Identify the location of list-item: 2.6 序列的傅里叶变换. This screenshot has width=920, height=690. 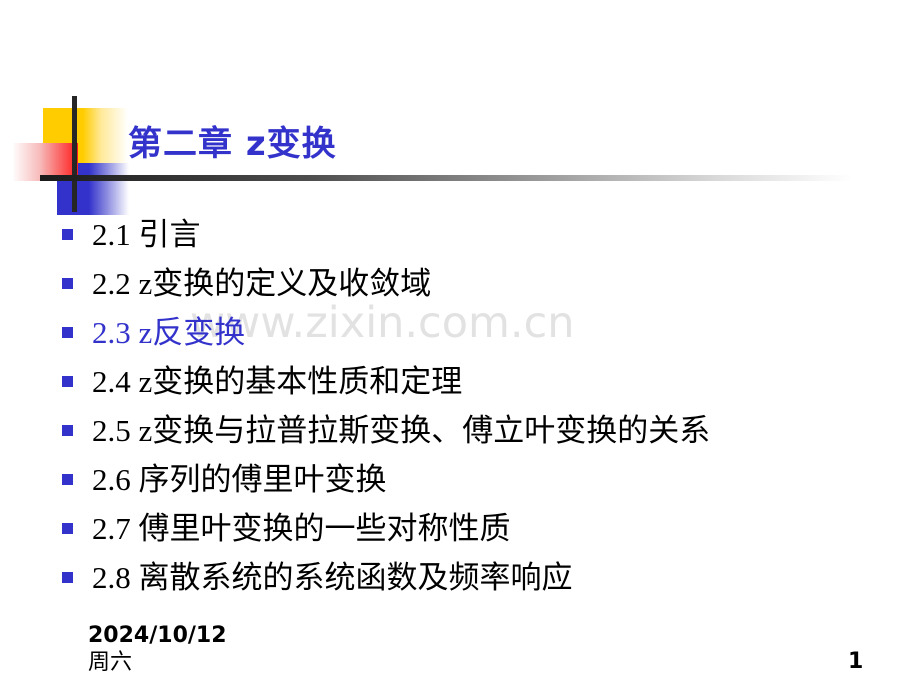
(486, 479).